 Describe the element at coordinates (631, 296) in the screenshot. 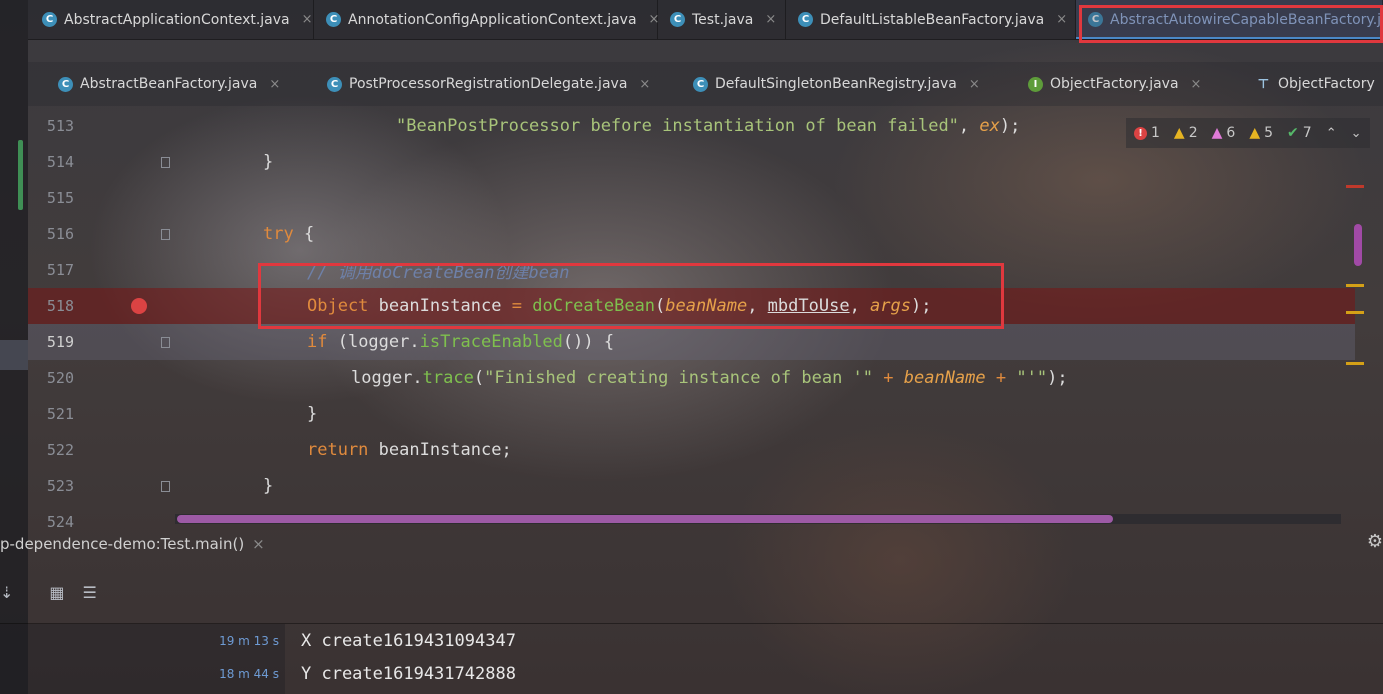

I see `code-highlight-box` at that location.